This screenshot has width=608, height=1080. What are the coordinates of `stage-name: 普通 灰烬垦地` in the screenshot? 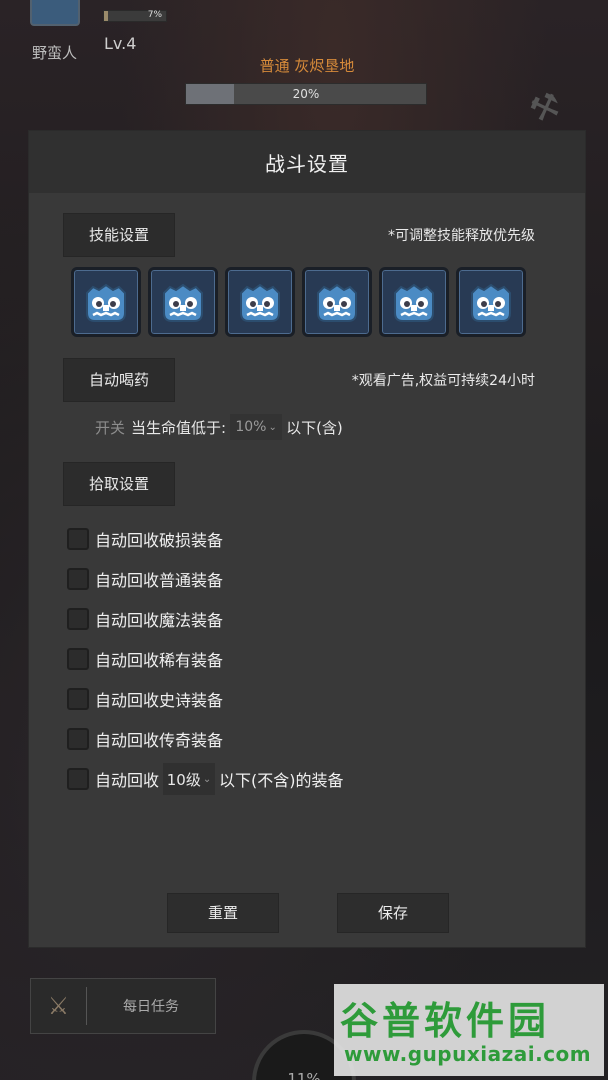 It's located at (307, 66).